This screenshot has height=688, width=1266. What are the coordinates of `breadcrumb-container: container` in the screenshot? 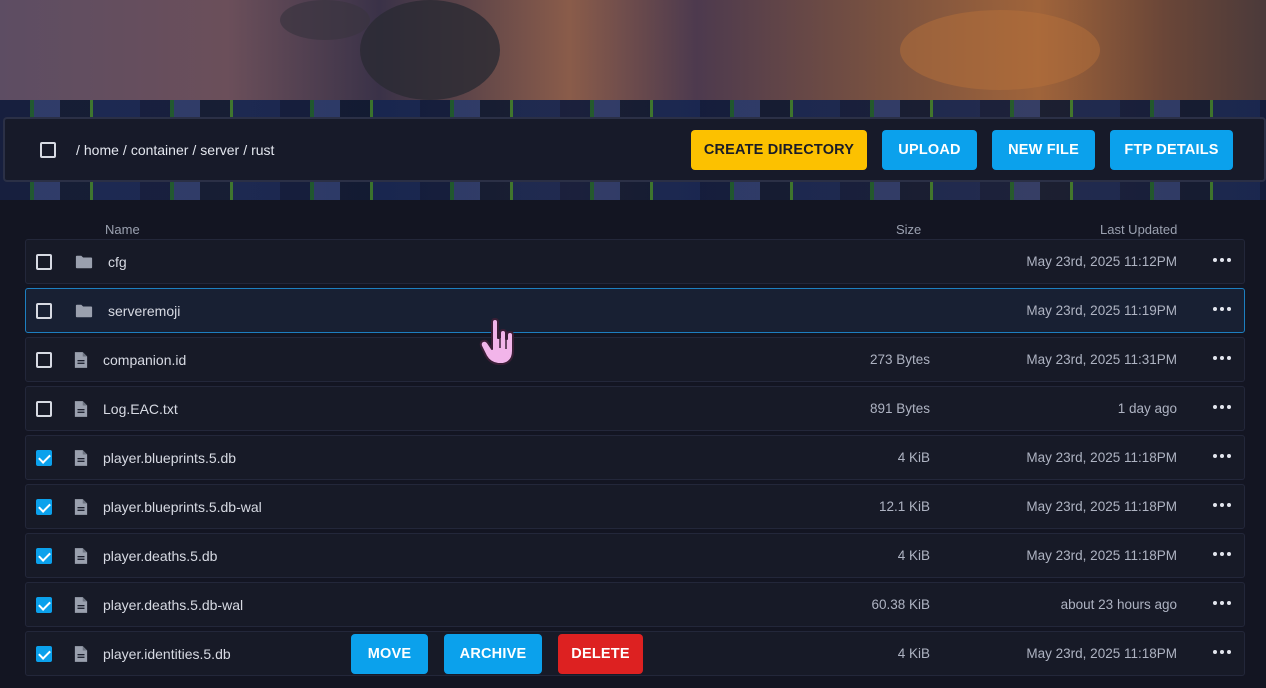 It's located at (160, 150).